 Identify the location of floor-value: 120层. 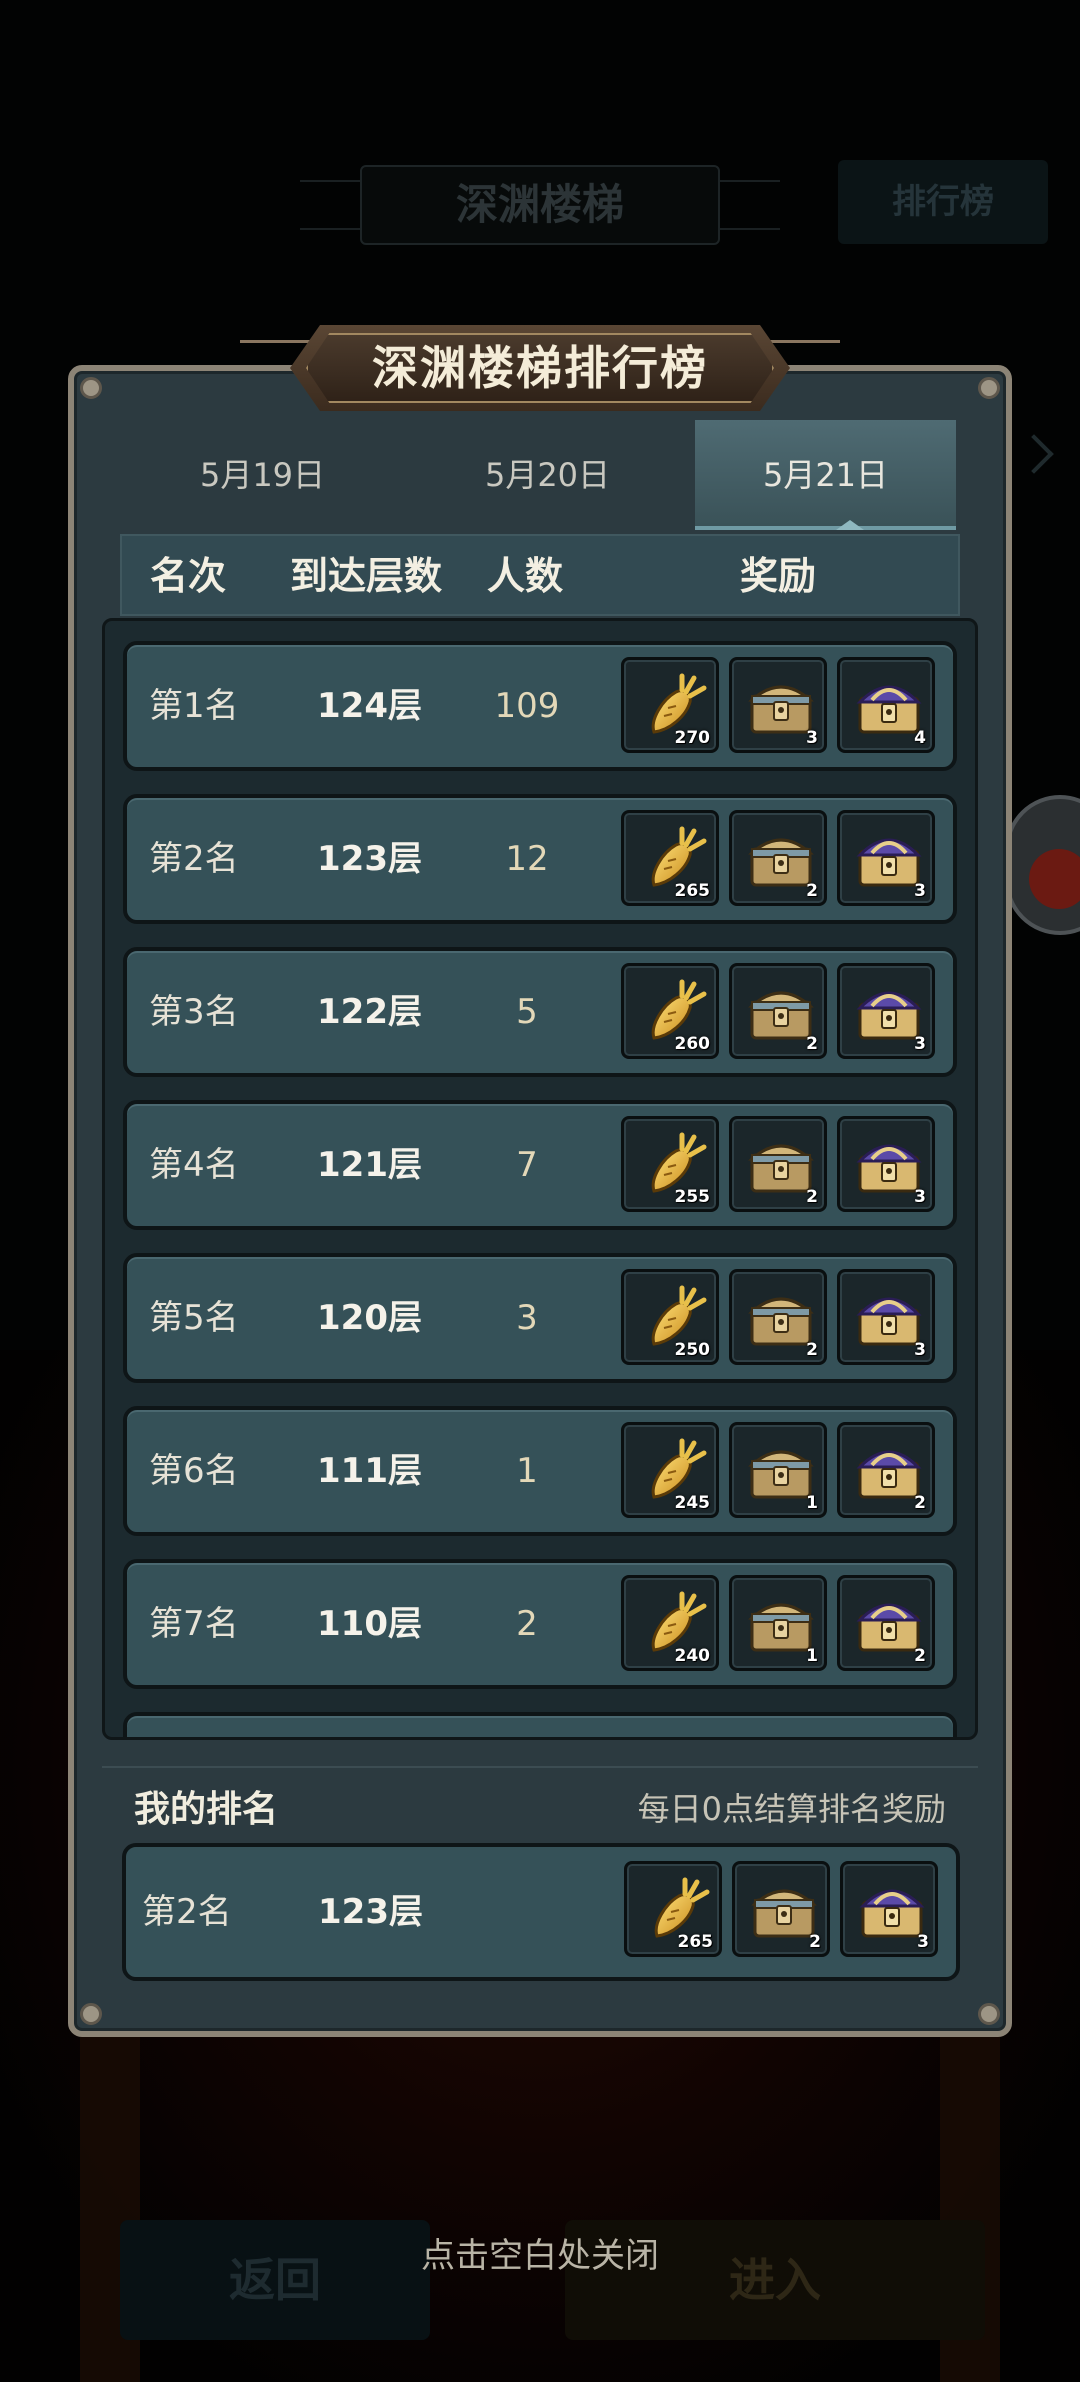
(369, 1318).